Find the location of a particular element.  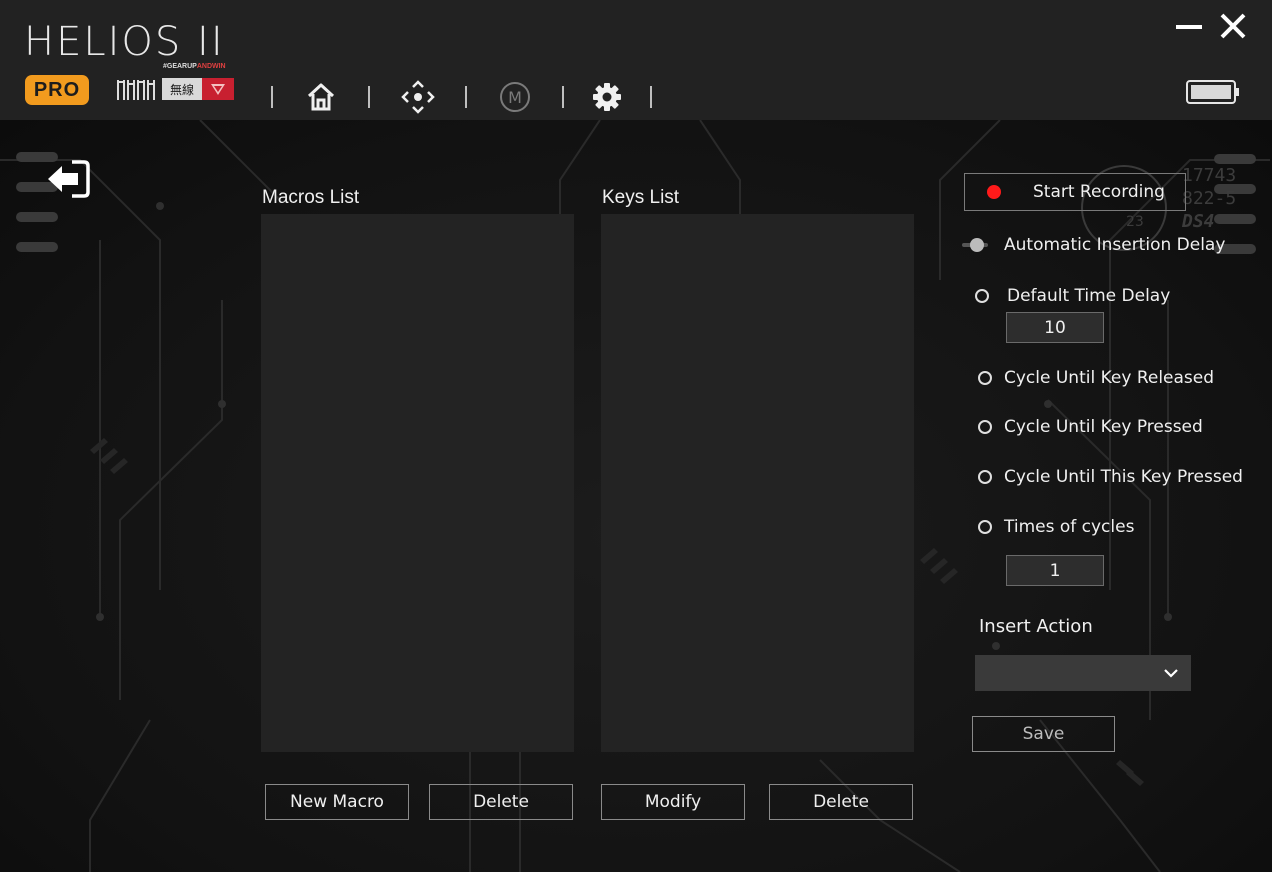

default-delay-option: Default Time Delay is located at coordinates (1072, 296).